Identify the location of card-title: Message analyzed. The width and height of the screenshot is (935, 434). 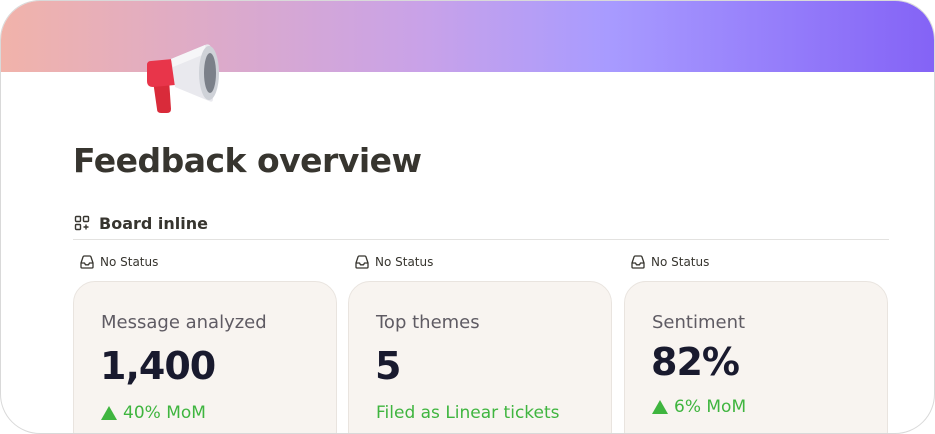
(184, 322).